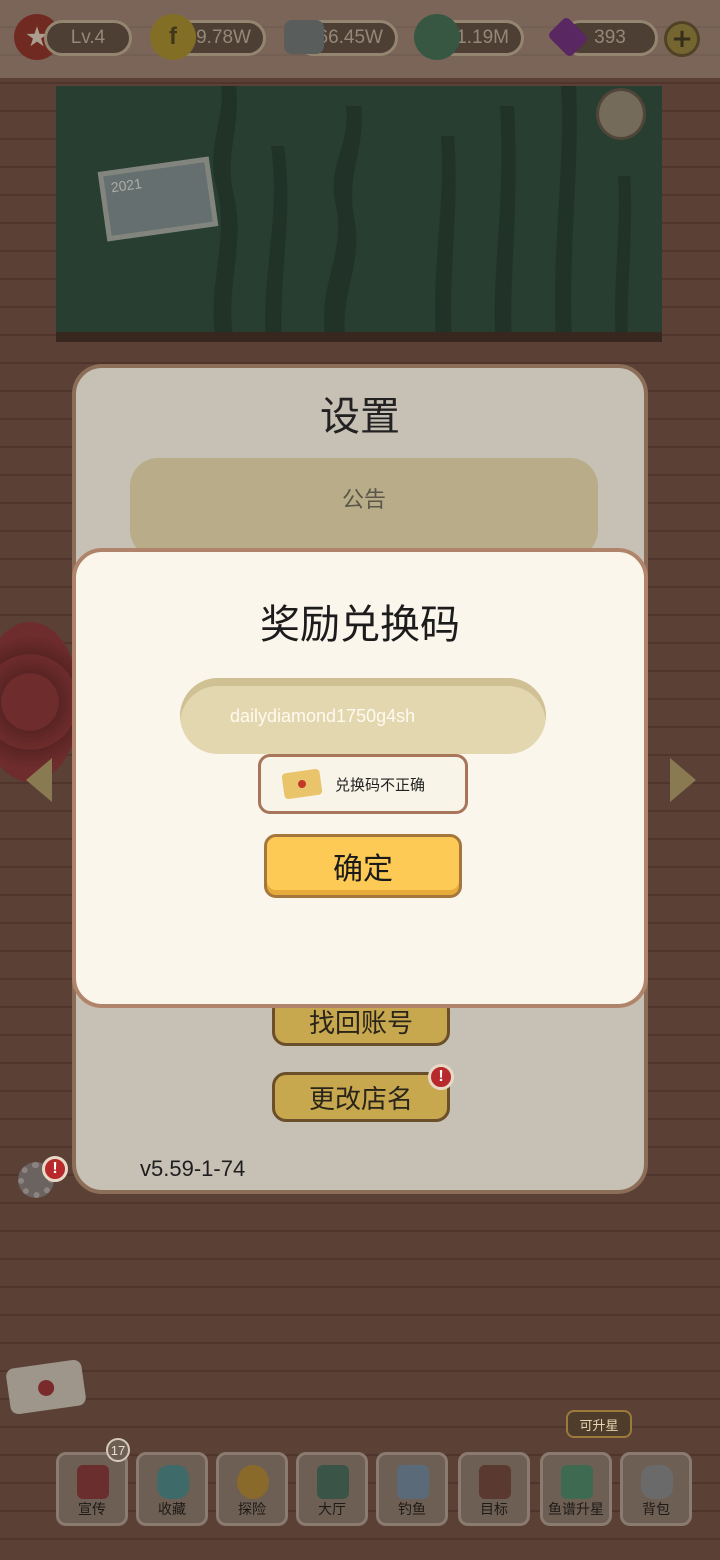 This screenshot has height=1560, width=720. What do you see at coordinates (252, 1510) in the screenshot?
I see `nav-label: 探险` at bounding box center [252, 1510].